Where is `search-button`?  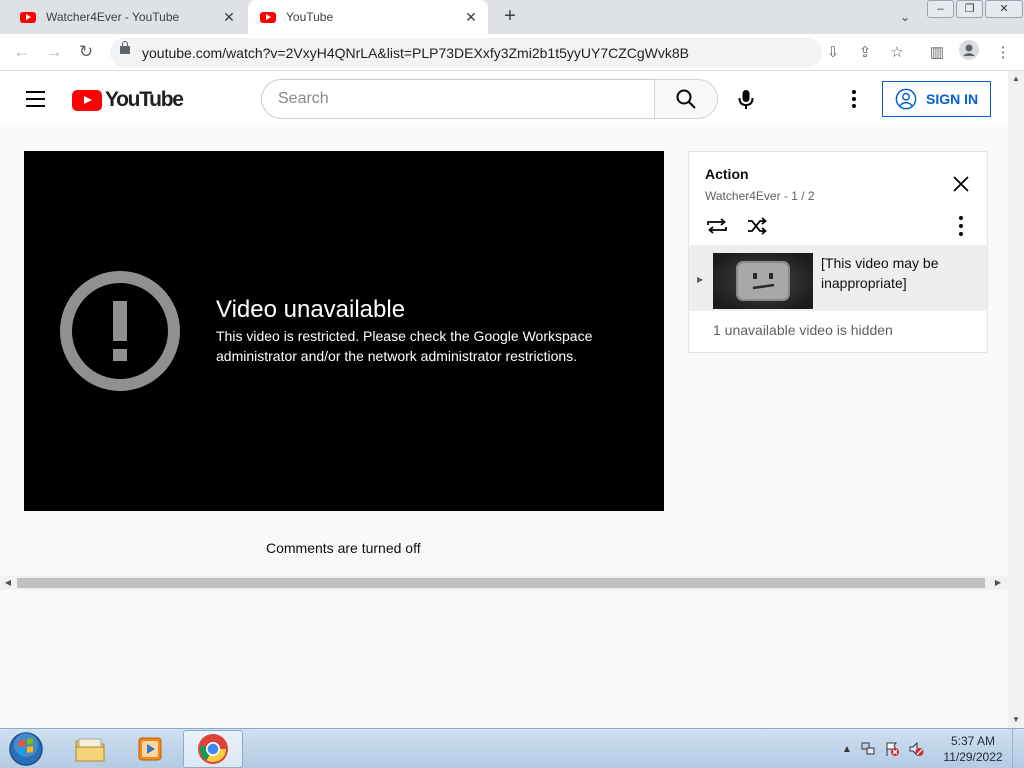
search-button is located at coordinates (686, 99).